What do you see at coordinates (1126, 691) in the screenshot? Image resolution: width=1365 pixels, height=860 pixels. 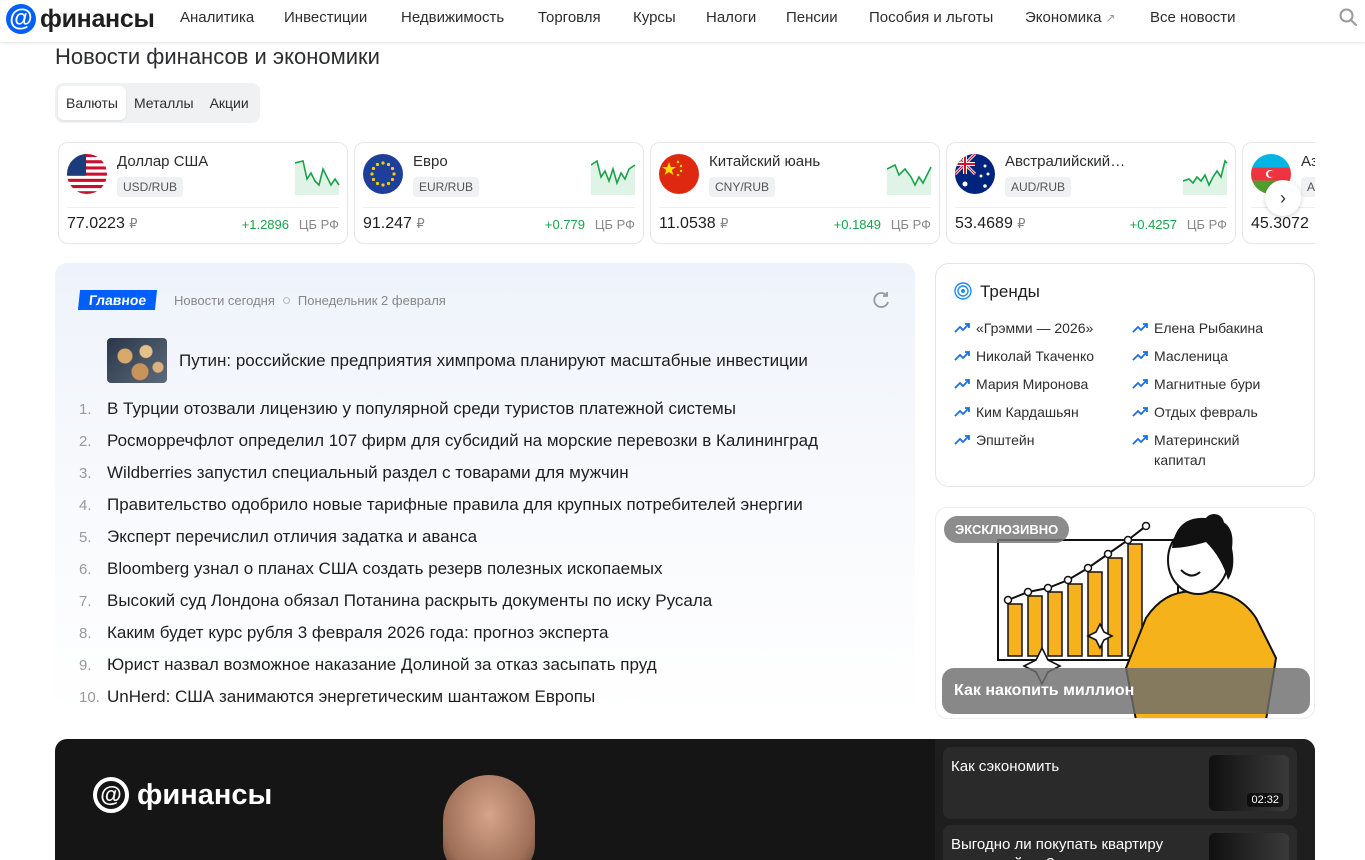 I see `promo-caption: Как накопить миллион` at bounding box center [1126, 691].